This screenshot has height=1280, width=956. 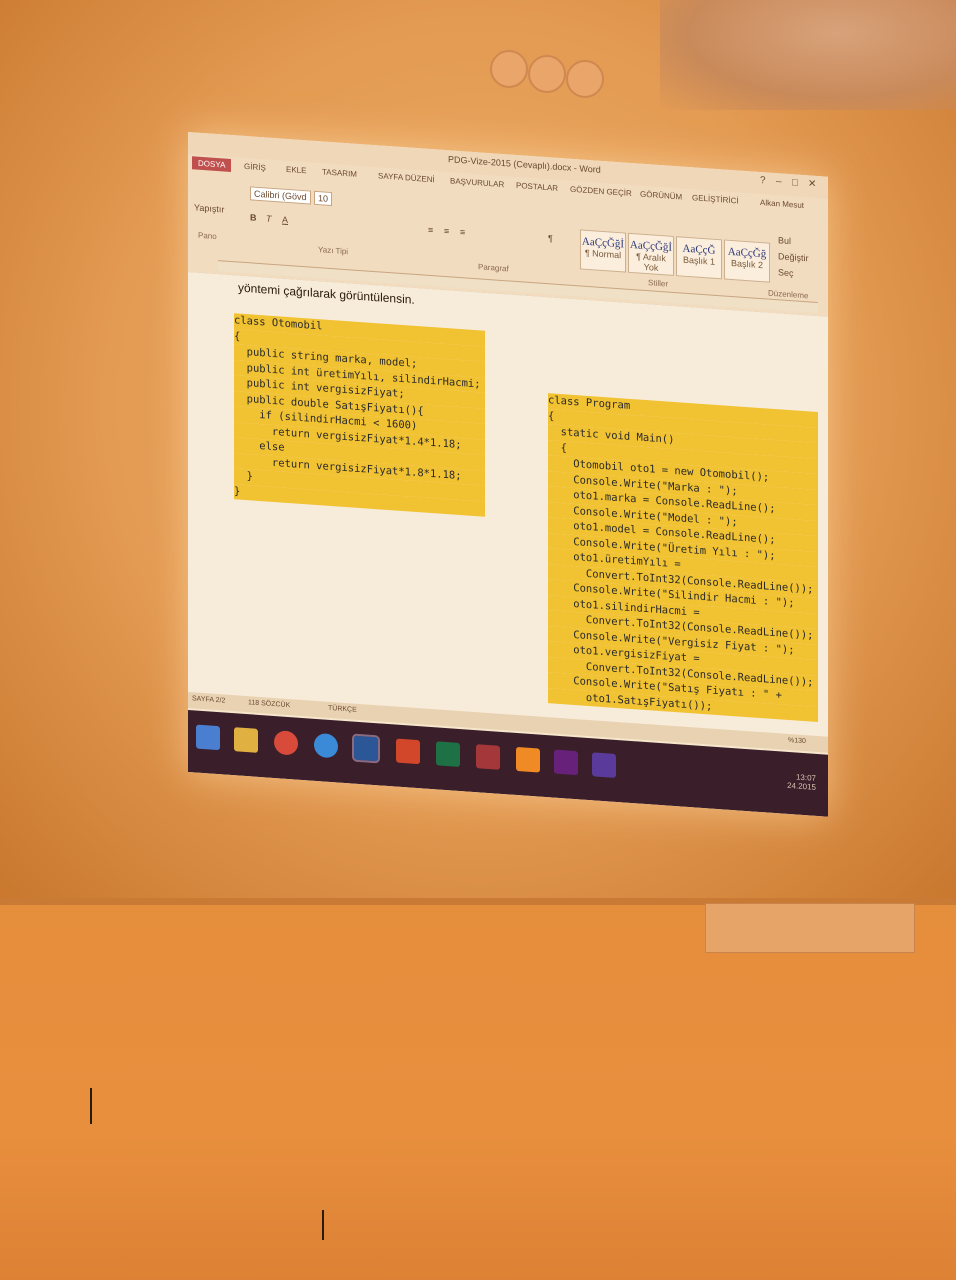 I want to click on chrome-icon, so click(x=286, y=743).